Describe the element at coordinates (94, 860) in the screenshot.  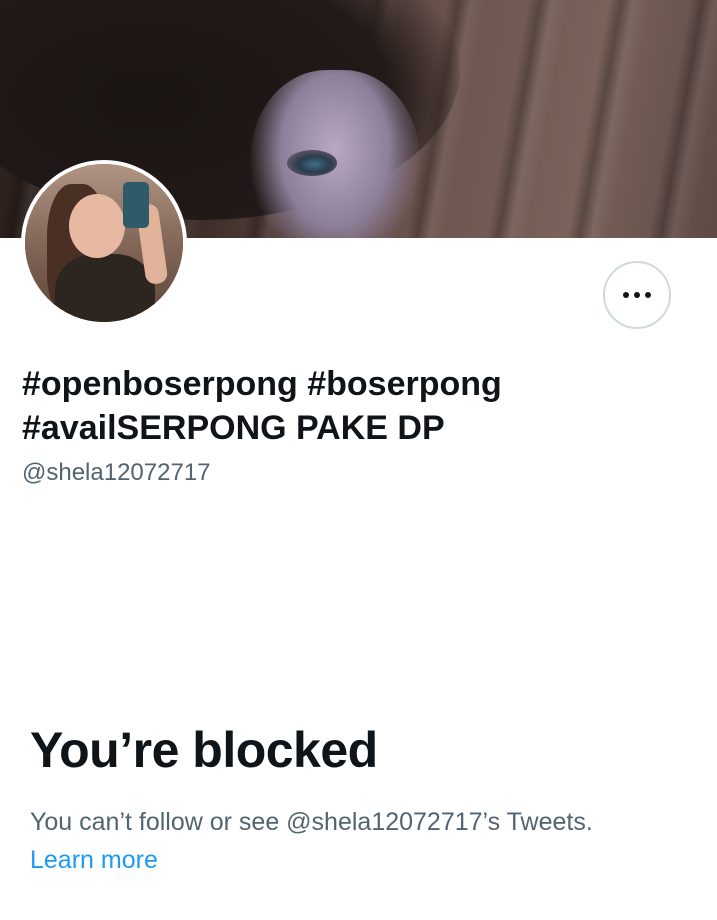
I see `learn-more-link: Learn more` at that location.